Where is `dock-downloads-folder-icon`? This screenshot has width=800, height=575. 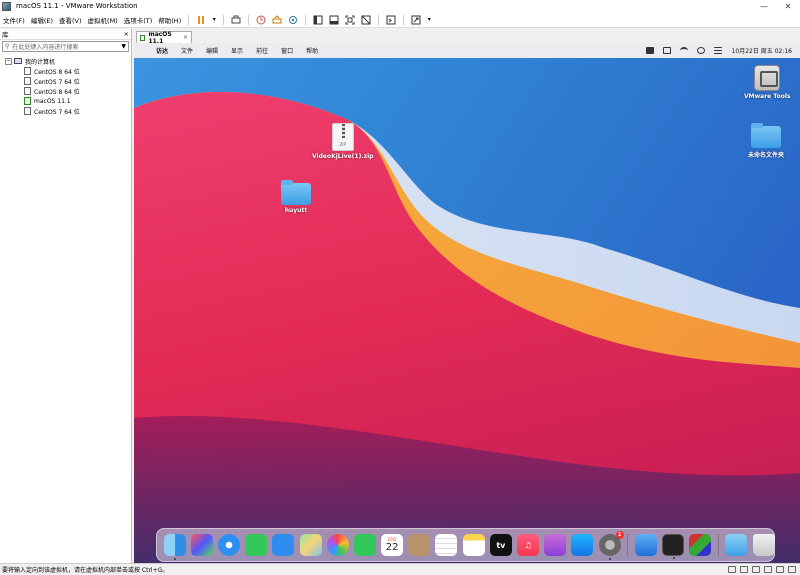 dock-downloads-folder-icon is located at coordinates (736, 545).